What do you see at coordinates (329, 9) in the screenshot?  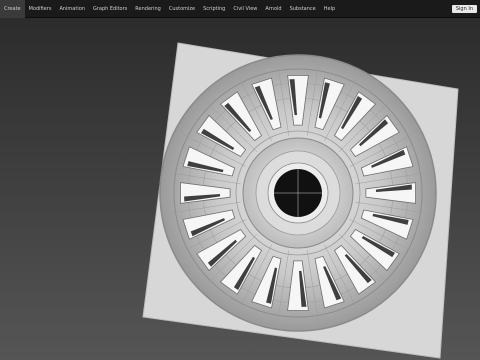 I see `menu-help: Help` at bounding box center [329, 9].